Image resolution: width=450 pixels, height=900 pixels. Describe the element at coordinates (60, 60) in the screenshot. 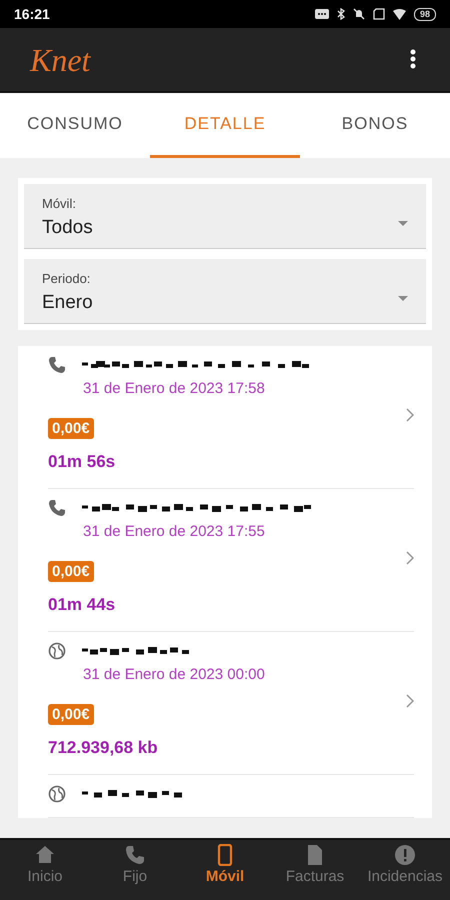

I see `app-logo: Knet` at that location.